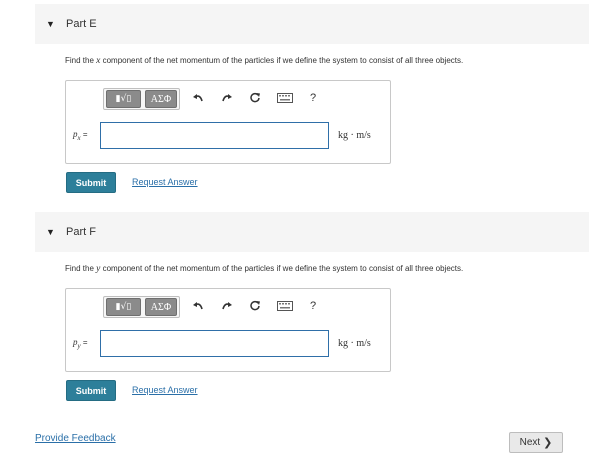 This screenshot has width=589, height=460. Describe the element at coordinates (530, 442) in the screenshot. I see `next-label: Next` at that location.